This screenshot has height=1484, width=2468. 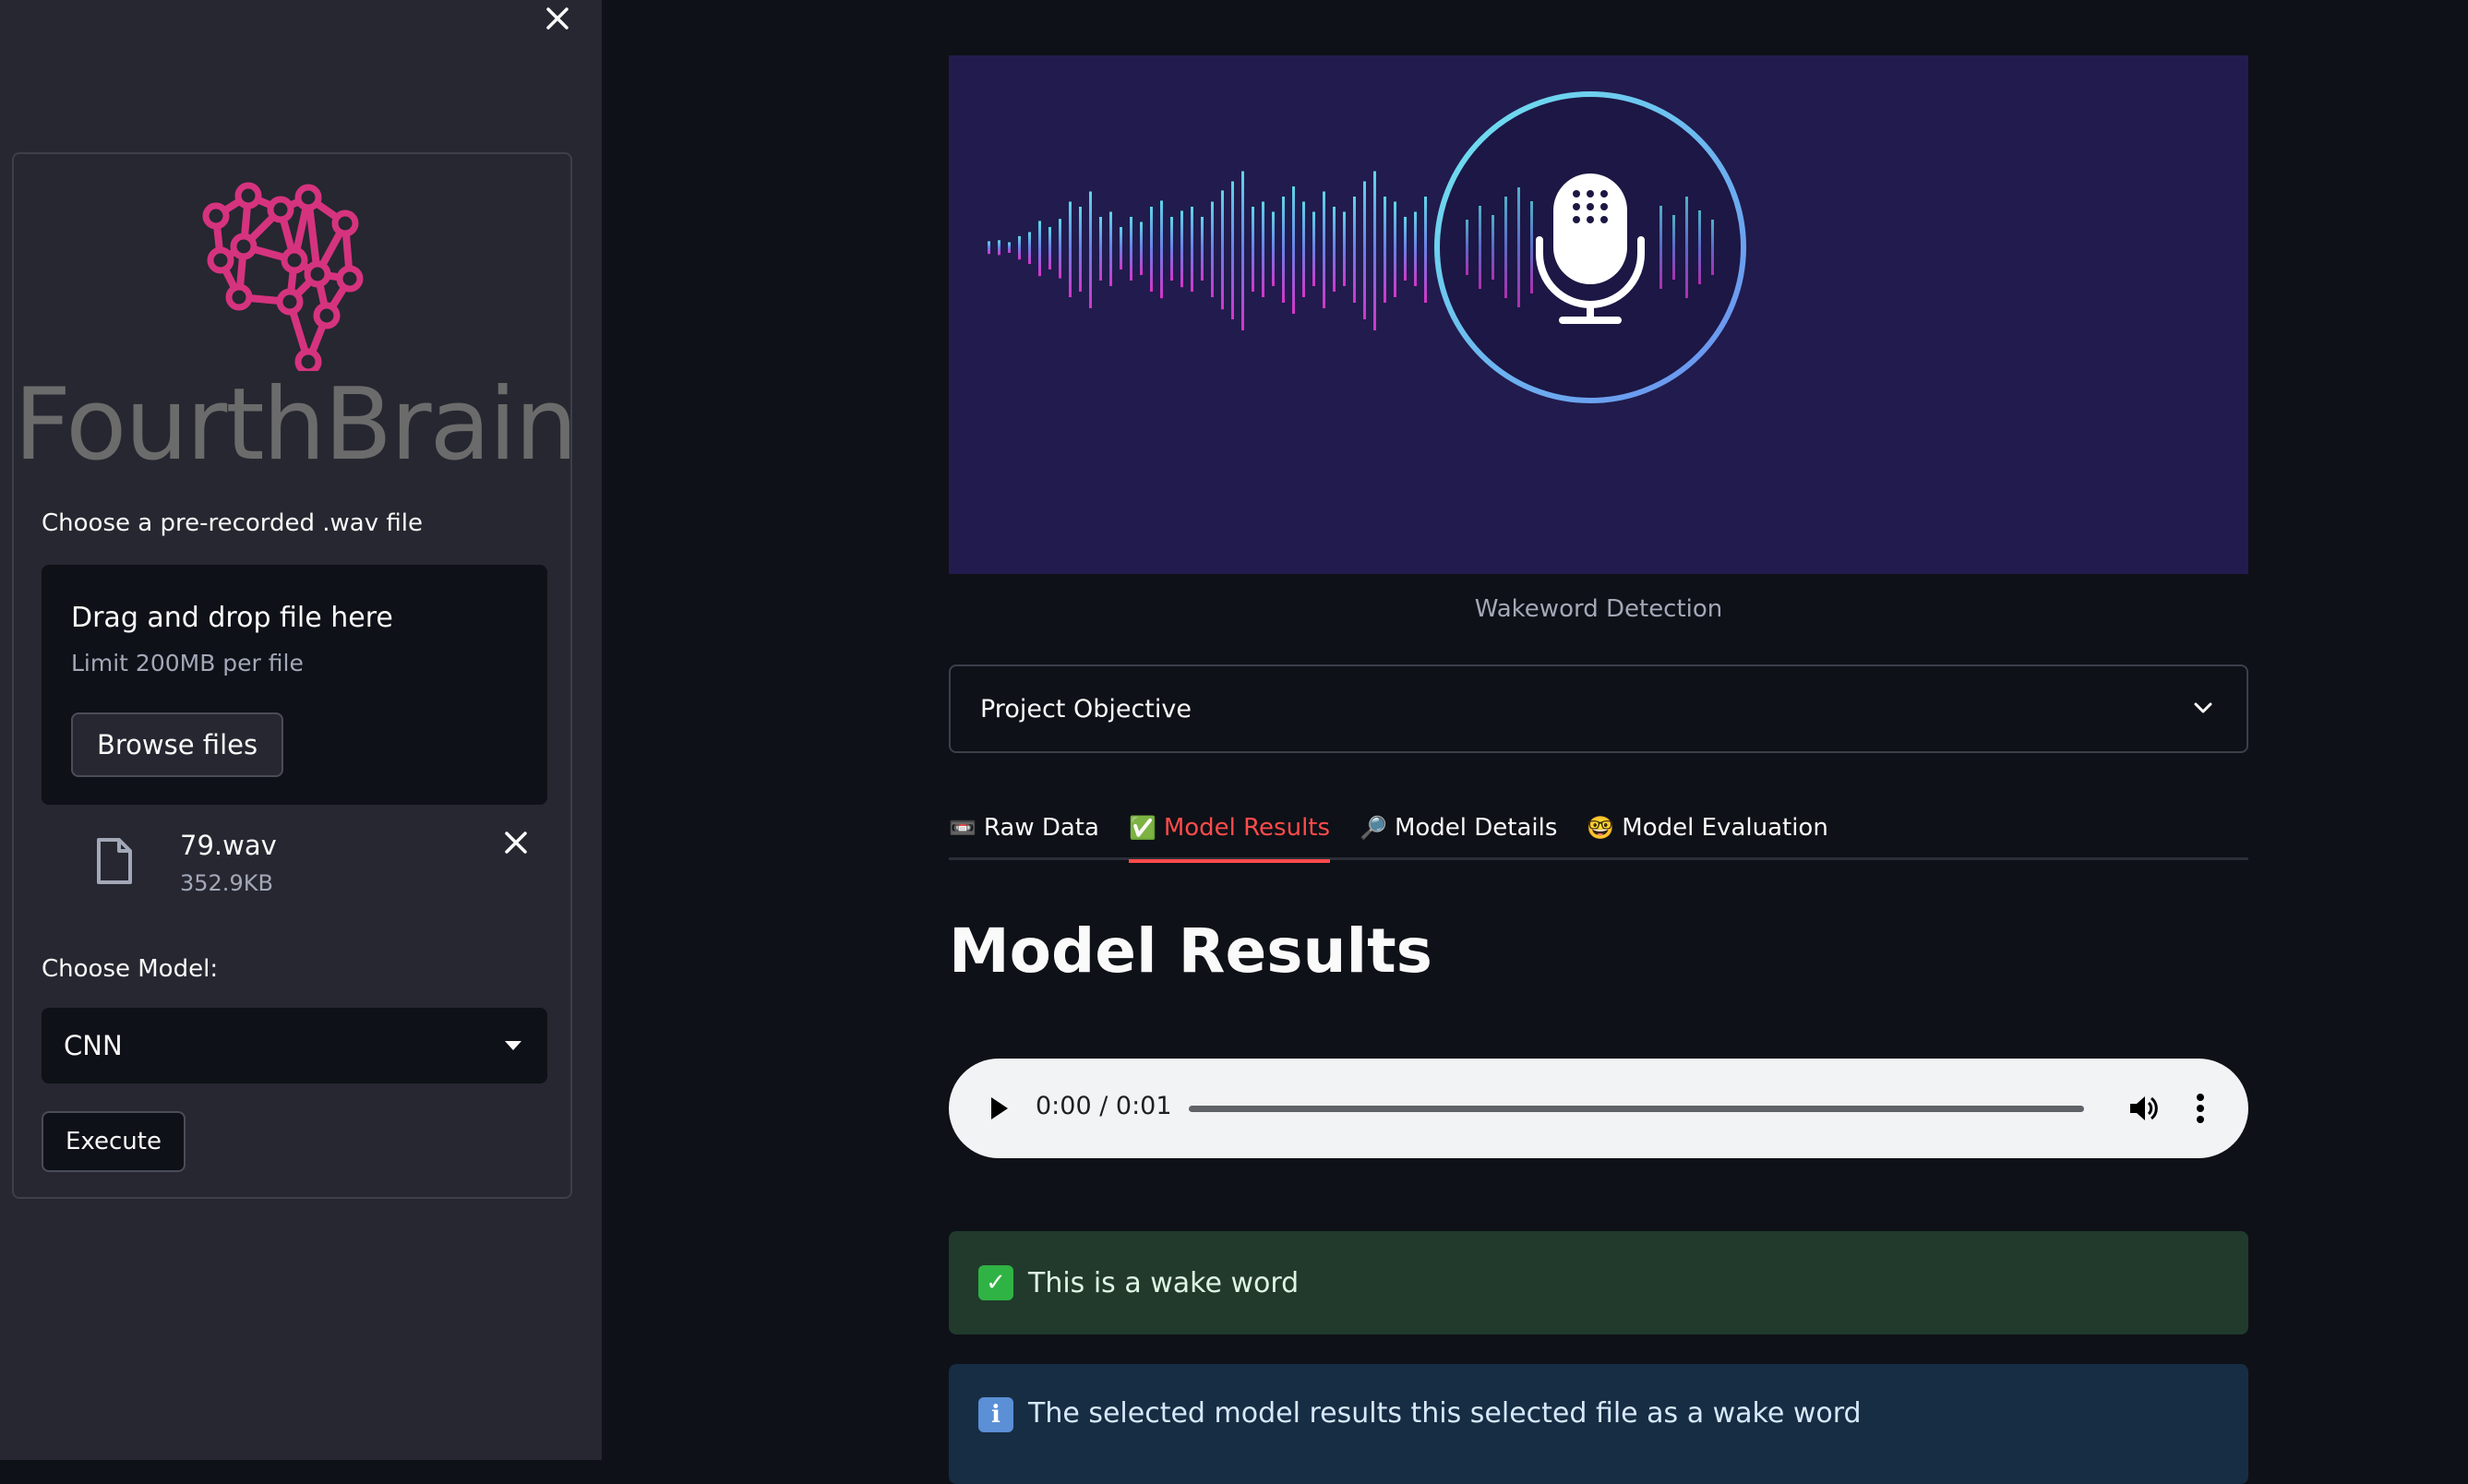 I want to click on dropzone-limit: Limit 200MB per file, so click(x=187, y=663).